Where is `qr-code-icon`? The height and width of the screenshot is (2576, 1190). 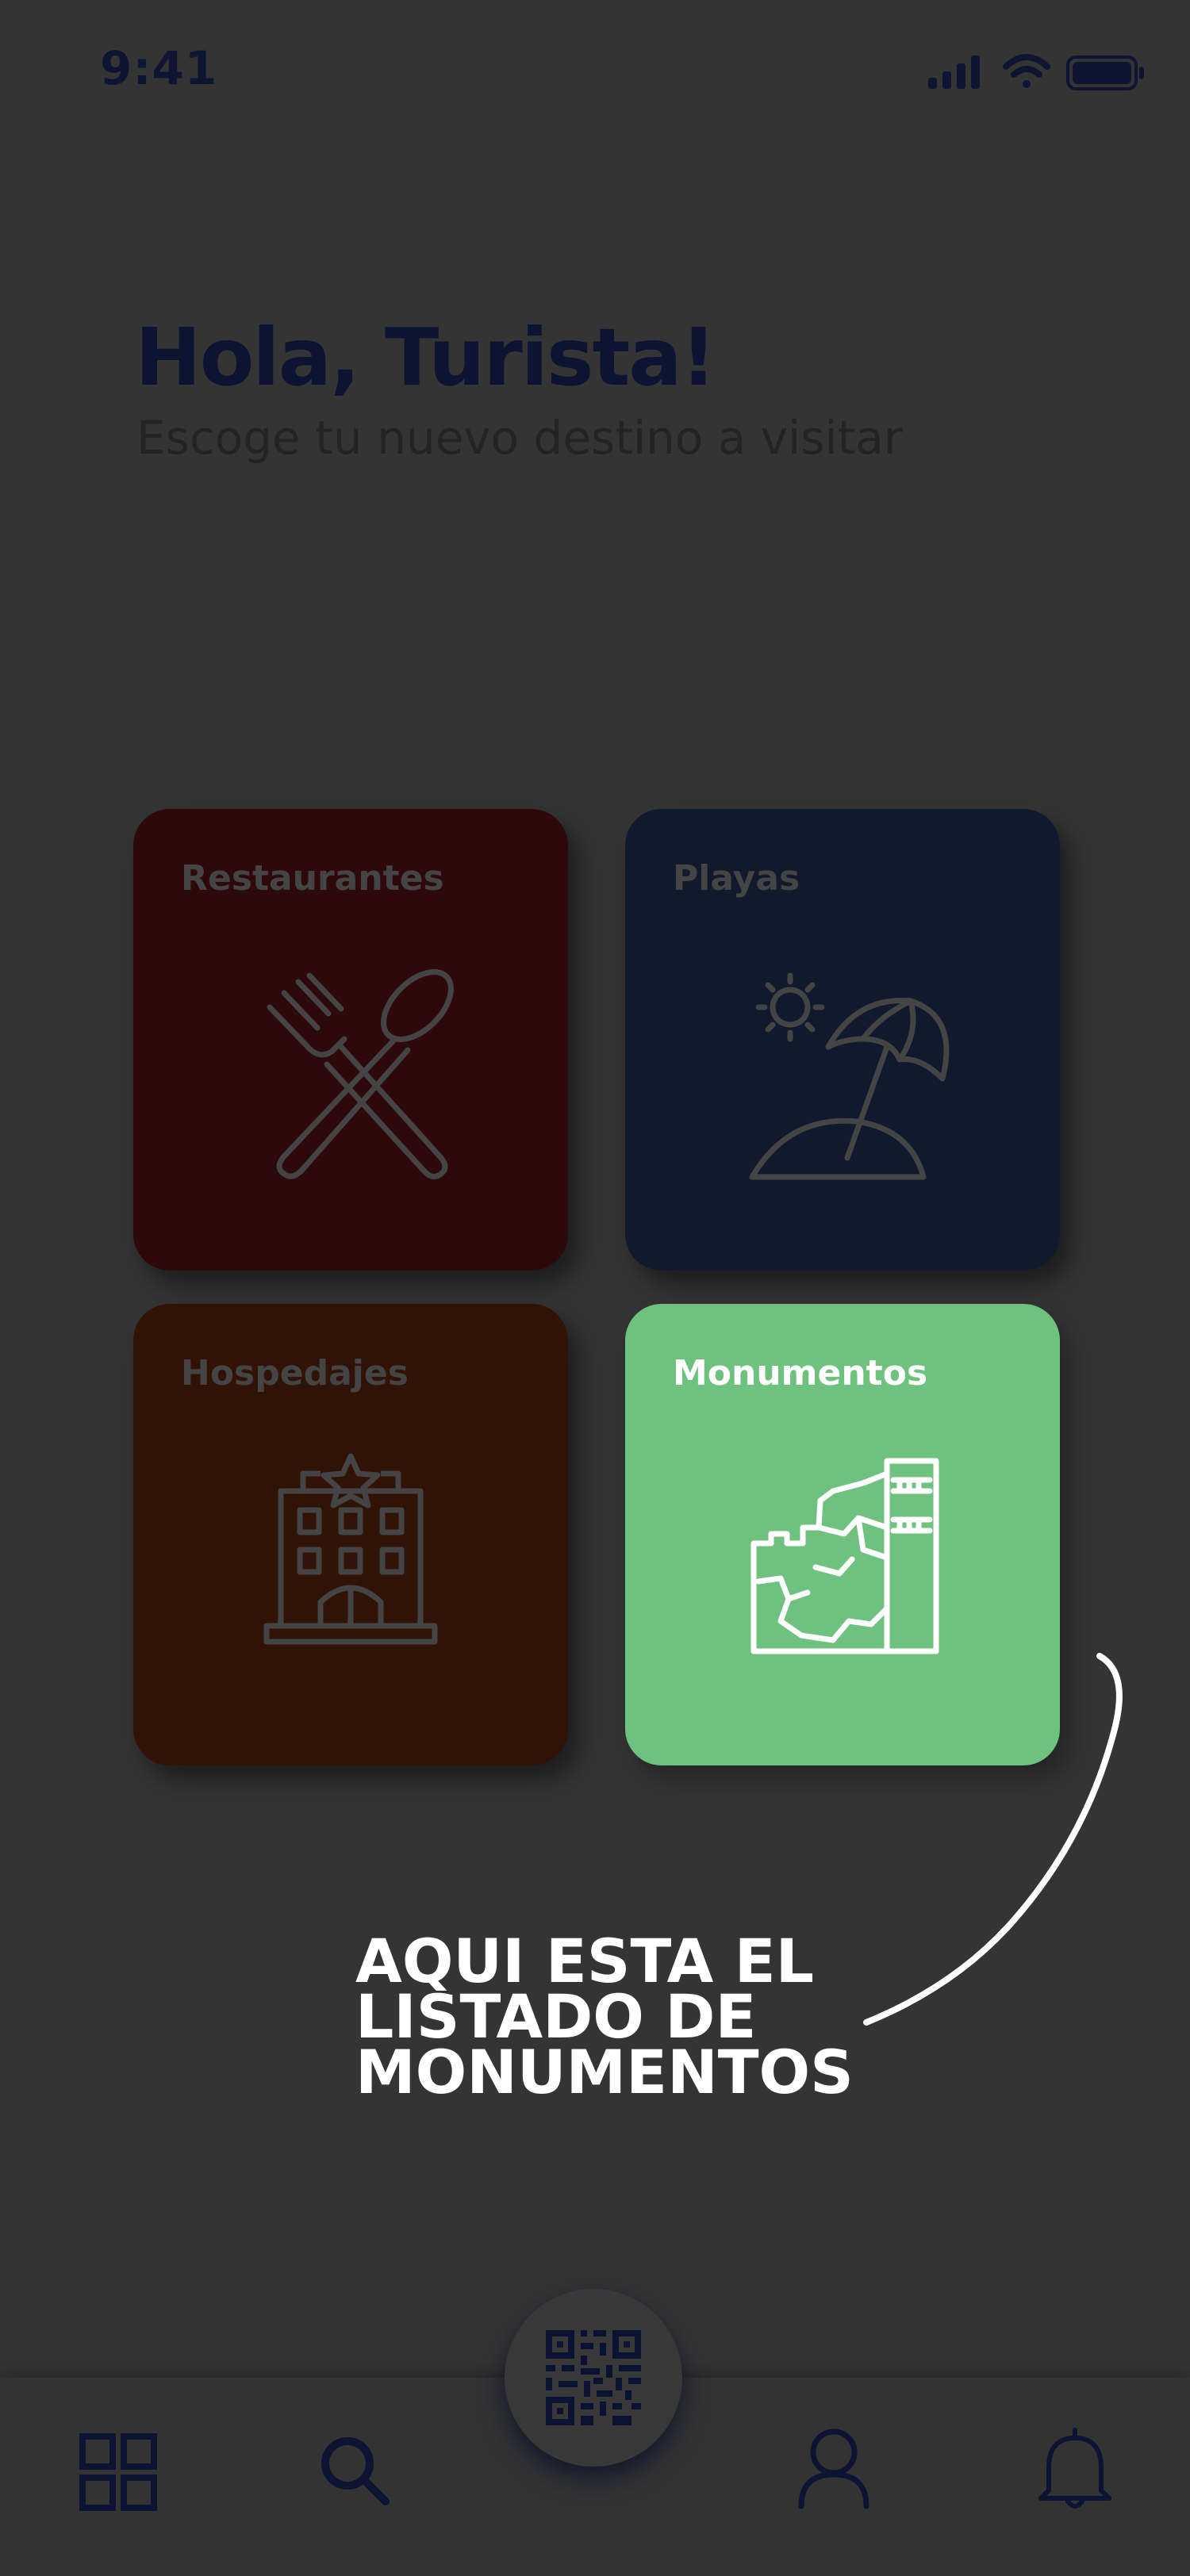
qr-code-icon is located at coordinates (593, 2377).